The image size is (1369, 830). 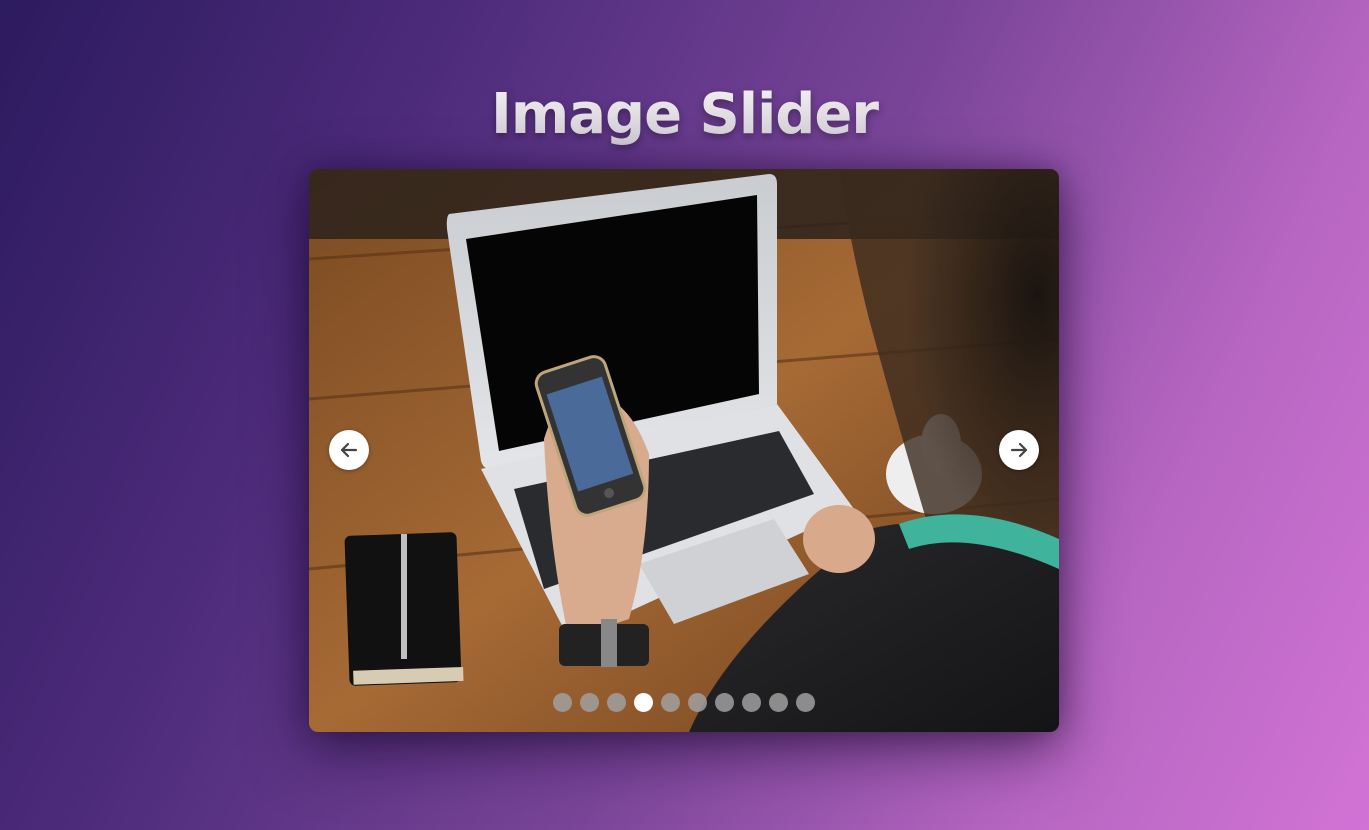 What do you see at coordinates (643, 702) in the screenshot?
I see `slide-dot-active` at bounding box center [643, 702].